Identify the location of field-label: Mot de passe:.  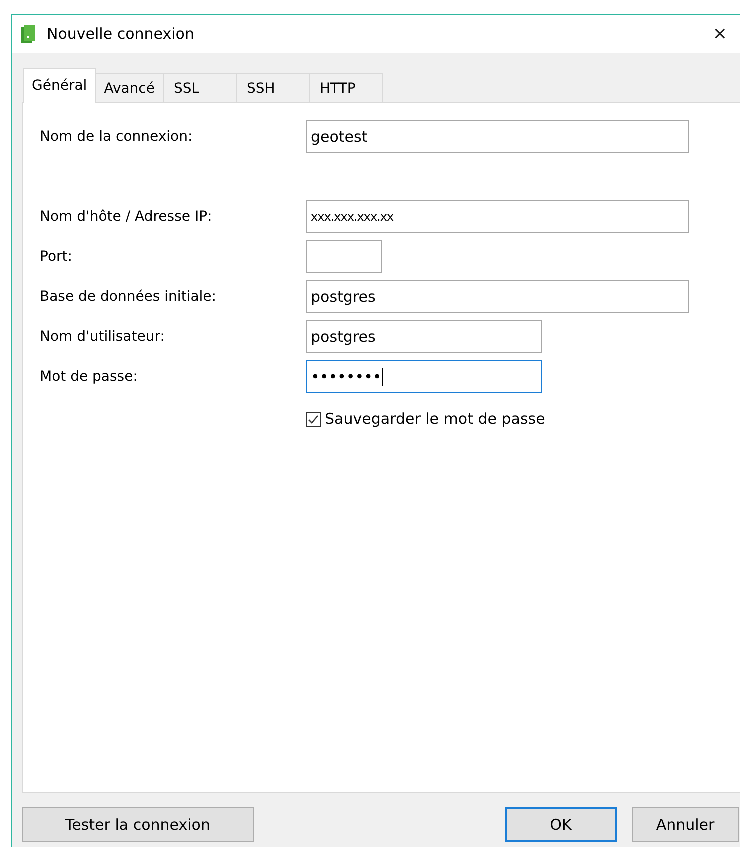
(89, 376).